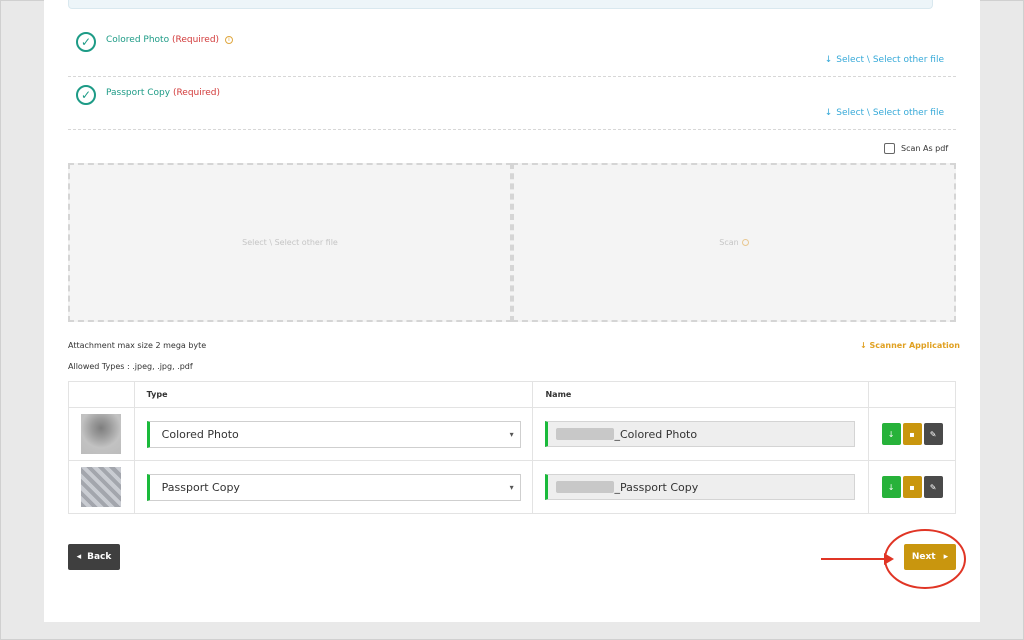 This screenshot has height=640, width=1024. What do you see at coordinates (656, 487) in the screenshot?
I see `name-suffix: _Passport Copy` at bounding box center [656, 487].